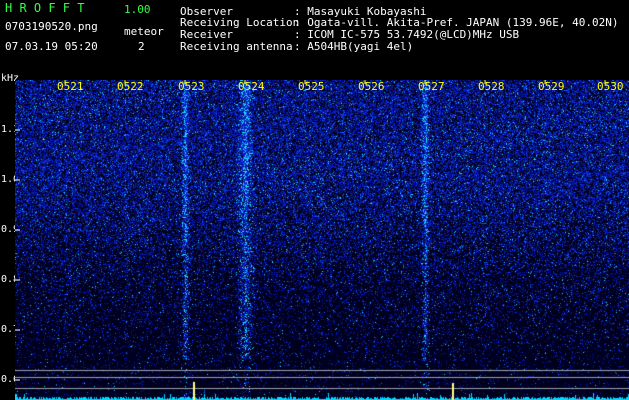 The image size is (629, 400). What do you see at coordinates (240, 22) in the screenshot?
I see `info-location-label: Receiving Location` at bounding box center [240, 22].